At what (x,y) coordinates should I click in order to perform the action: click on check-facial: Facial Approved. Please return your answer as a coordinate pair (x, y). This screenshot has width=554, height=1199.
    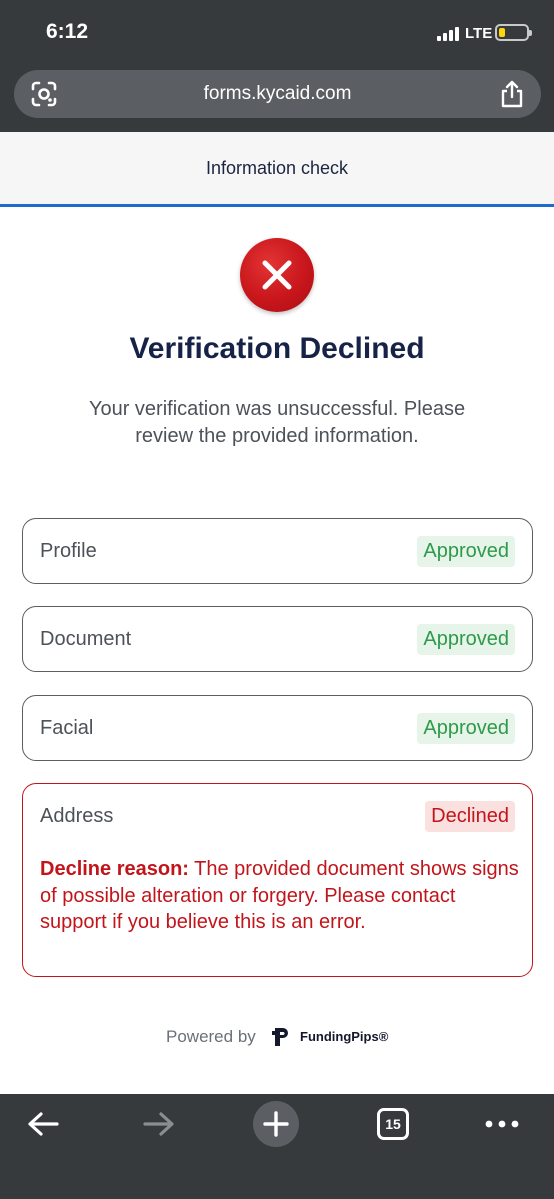
    Looking at the image, I should click on (277, 728).